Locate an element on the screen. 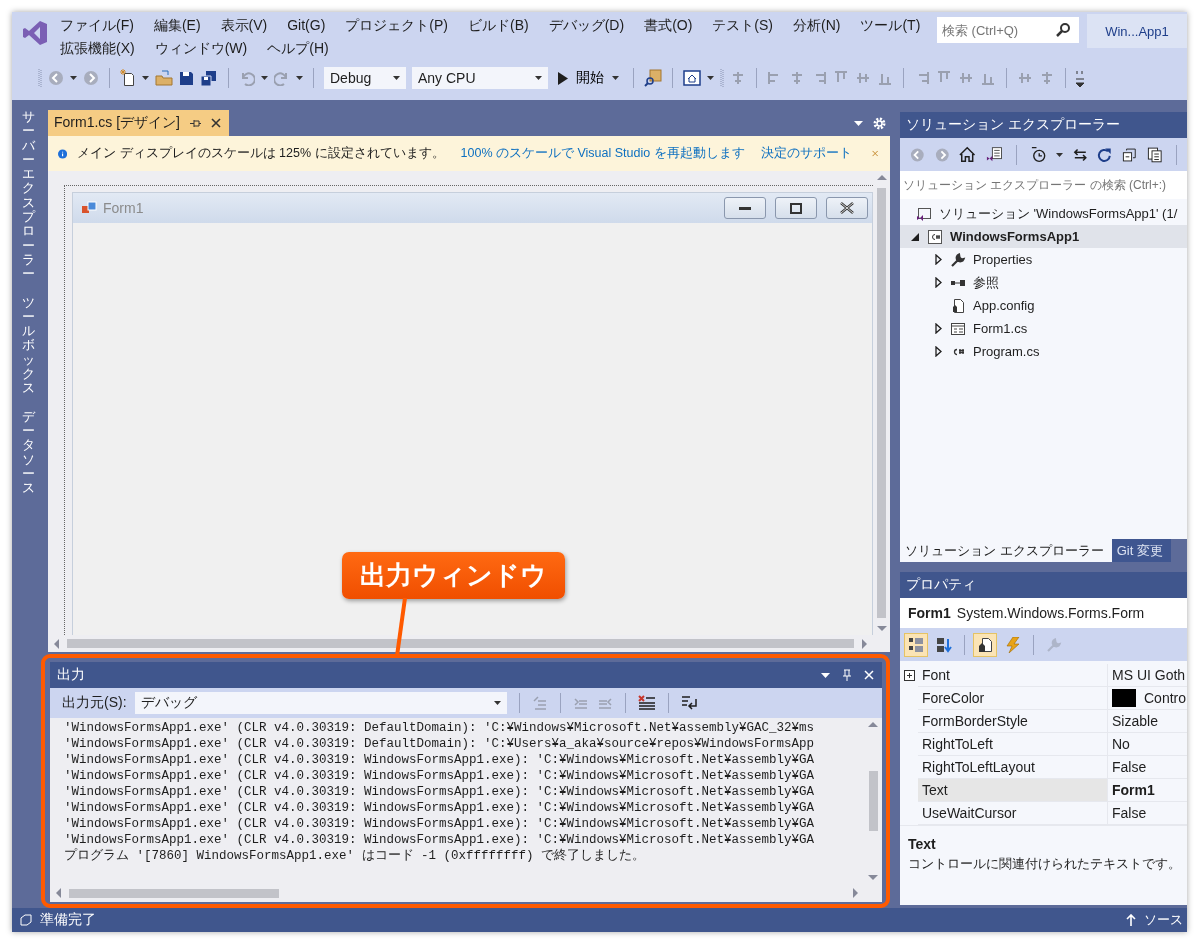  visual-studio-logo is located at coordinates (35, 33).